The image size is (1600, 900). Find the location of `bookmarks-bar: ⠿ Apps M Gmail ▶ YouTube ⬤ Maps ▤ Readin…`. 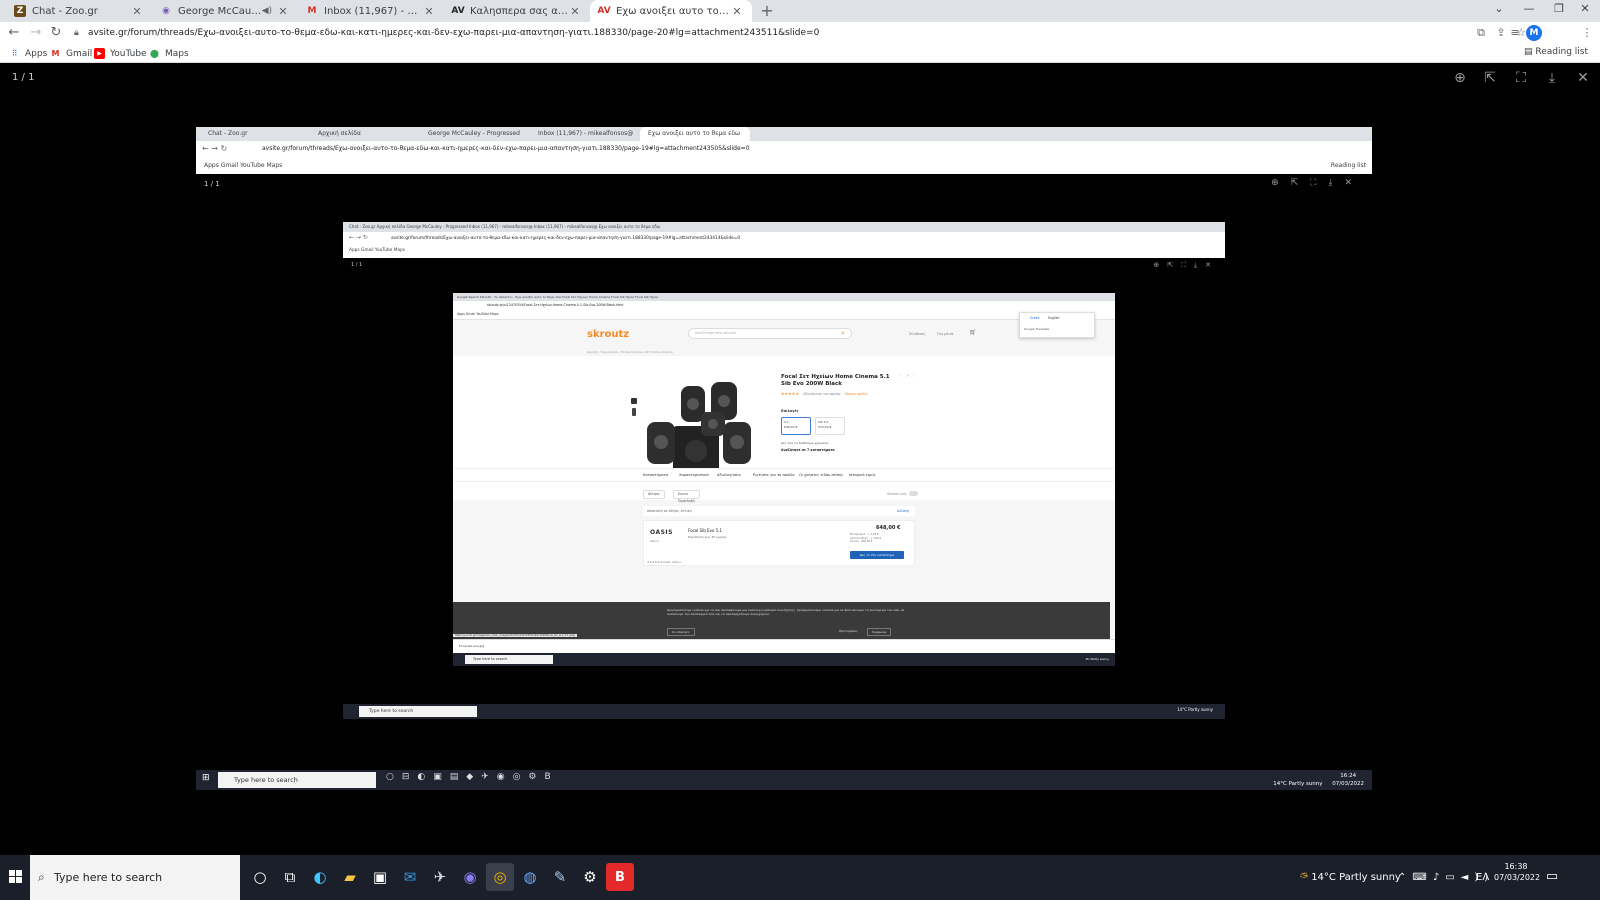

bookmarks-bar: ⠿ Apps M Gmail ▶ YouTube ⬤ Maps ▤ Readin… is located at coordinates (800, 53).